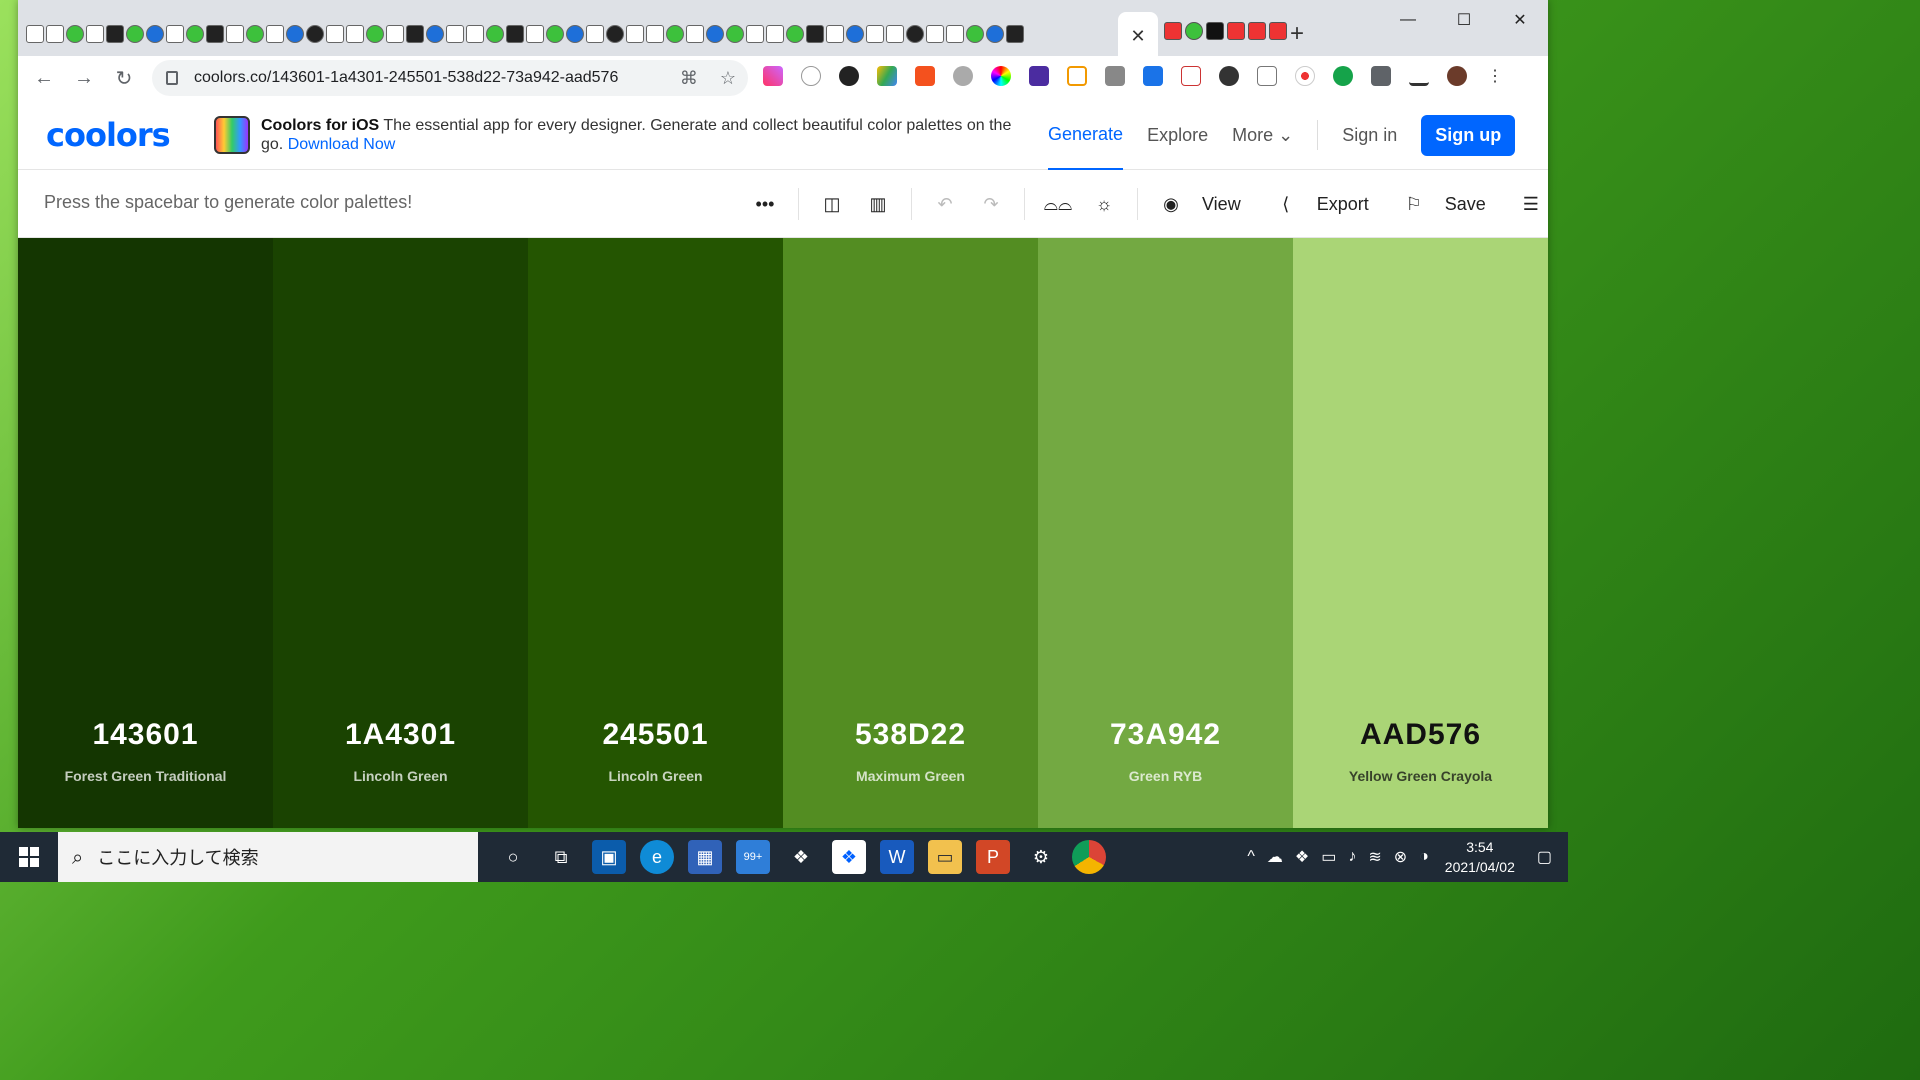  I want to click on translate-icon: ⌘, so click(689, 78).